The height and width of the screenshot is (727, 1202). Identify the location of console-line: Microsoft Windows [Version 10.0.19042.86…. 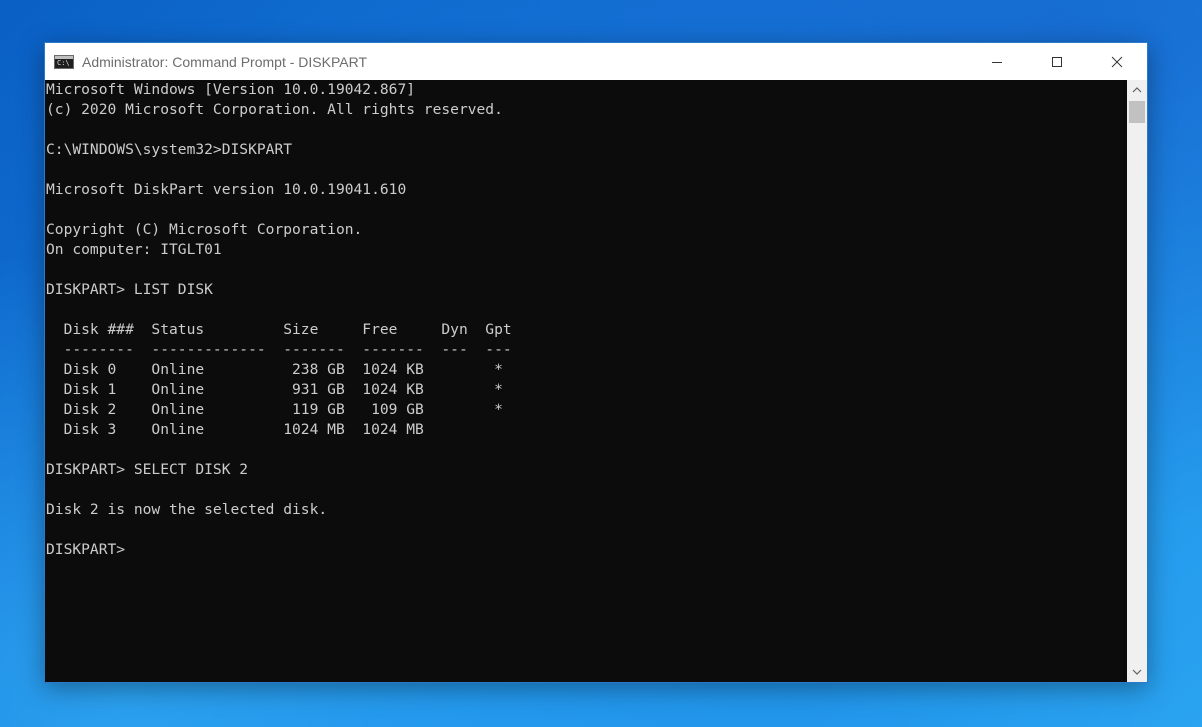
(231, 89).